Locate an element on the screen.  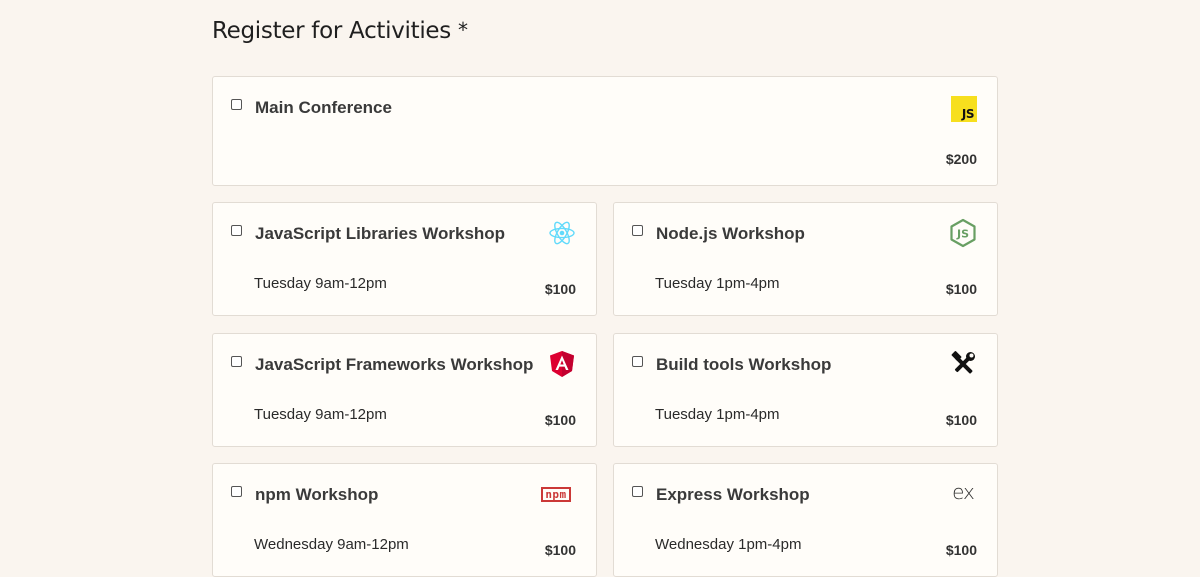
react-icon is located at coordinates (562, 233).